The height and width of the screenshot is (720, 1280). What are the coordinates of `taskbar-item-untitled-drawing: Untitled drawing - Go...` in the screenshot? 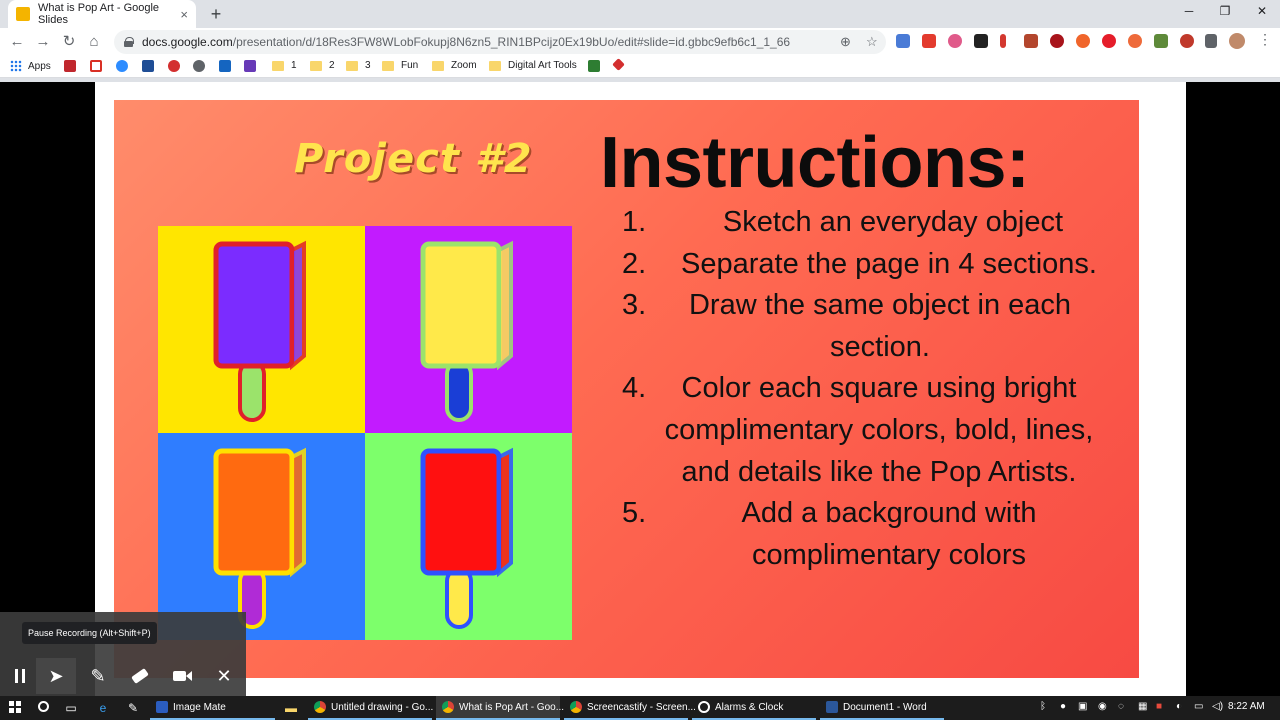 It's located at (370, 708).